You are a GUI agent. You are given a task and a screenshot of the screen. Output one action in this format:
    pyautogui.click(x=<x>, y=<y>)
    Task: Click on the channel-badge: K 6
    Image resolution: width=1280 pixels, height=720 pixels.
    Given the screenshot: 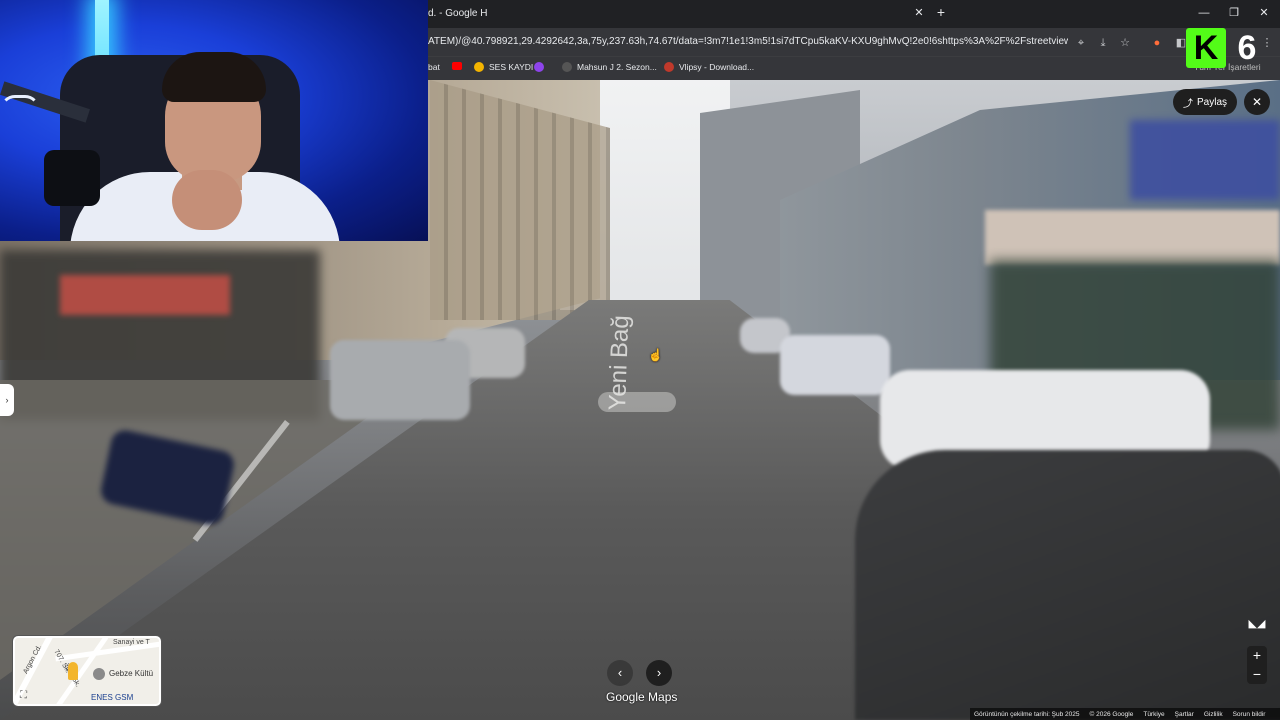 What is the action you would take?
    pyautogui.click(x=1226, y=48)
    